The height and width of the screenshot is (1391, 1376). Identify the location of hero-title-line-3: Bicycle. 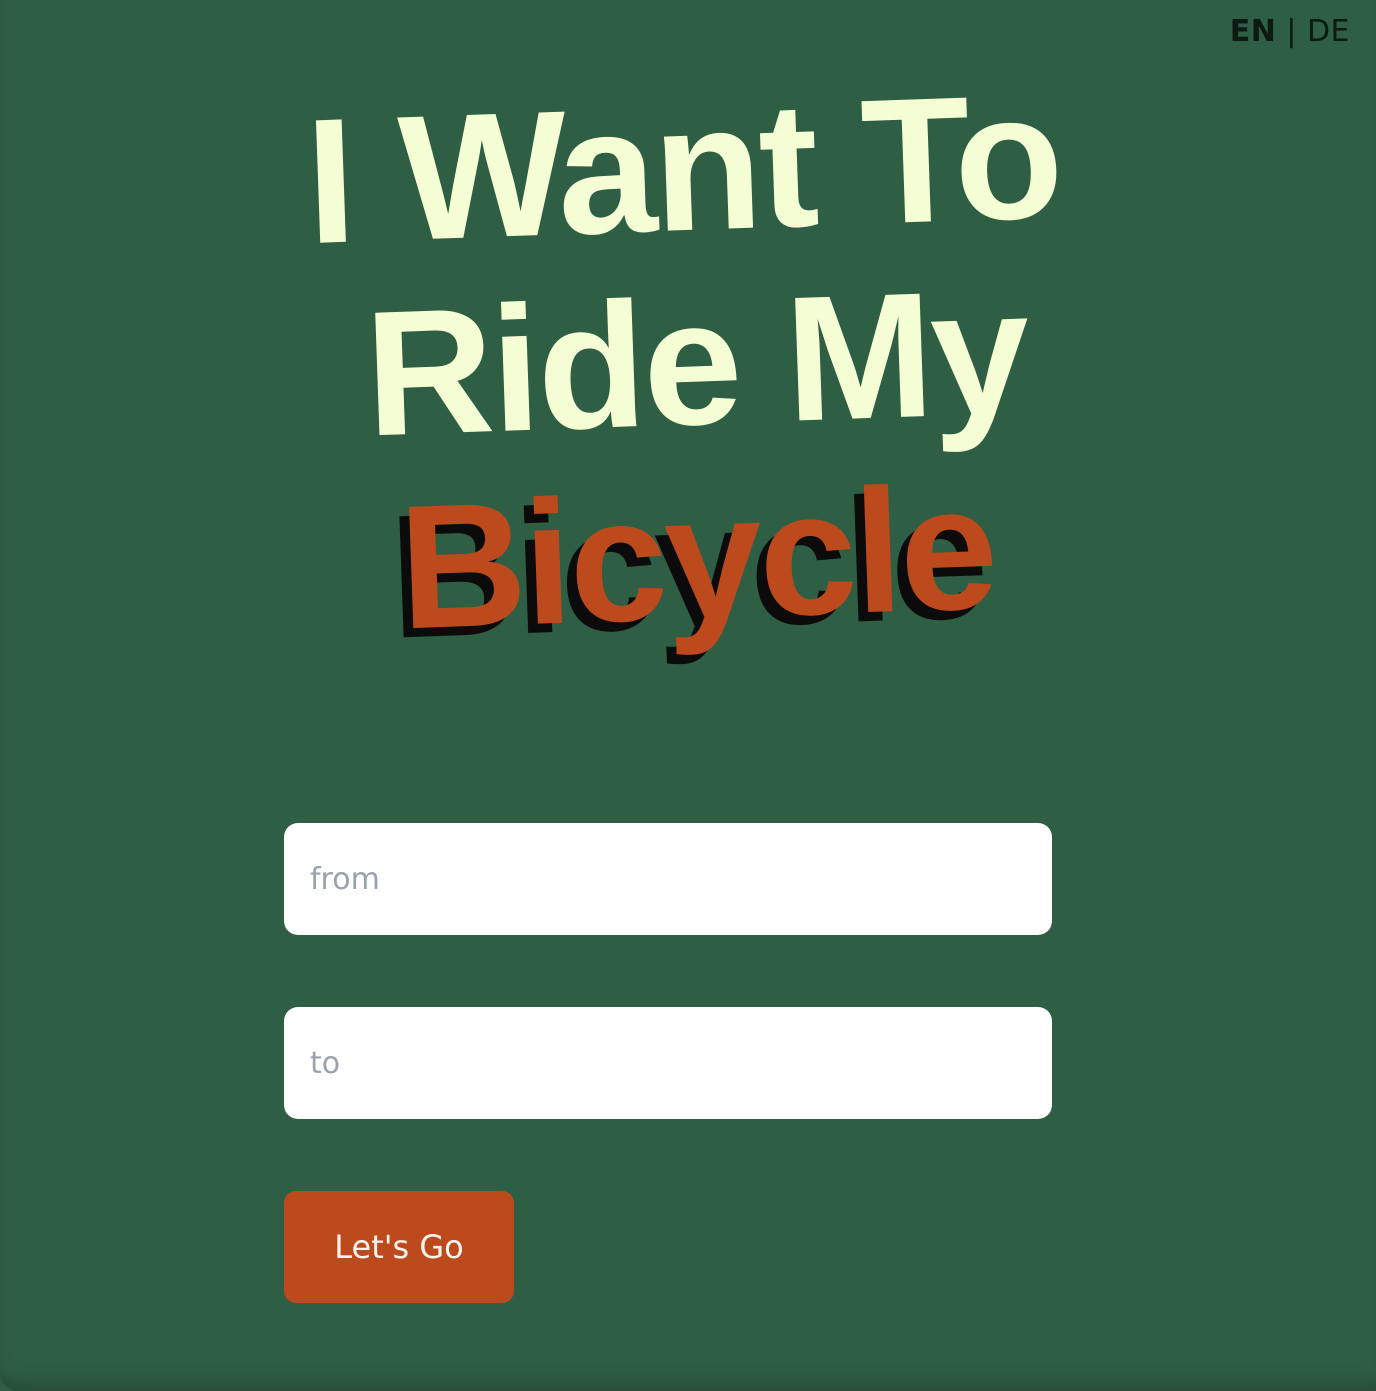
(697, 558).